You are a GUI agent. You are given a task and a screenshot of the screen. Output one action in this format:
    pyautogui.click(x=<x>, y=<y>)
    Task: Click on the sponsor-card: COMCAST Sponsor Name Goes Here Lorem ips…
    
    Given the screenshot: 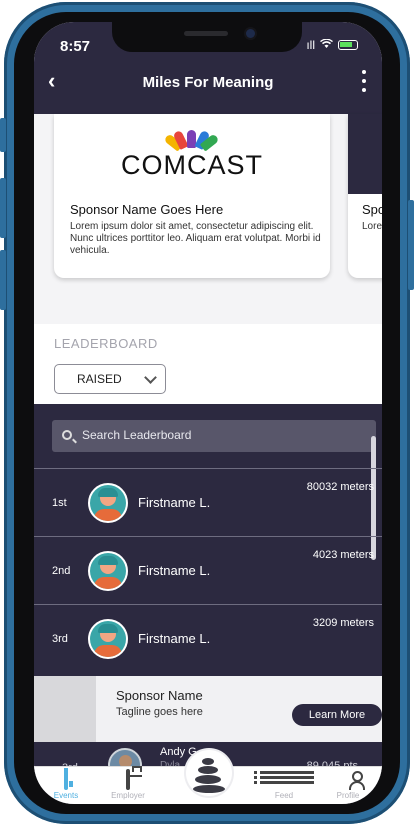 What is the action you would take?
    pyautogui.click(x=192, y=196)
    